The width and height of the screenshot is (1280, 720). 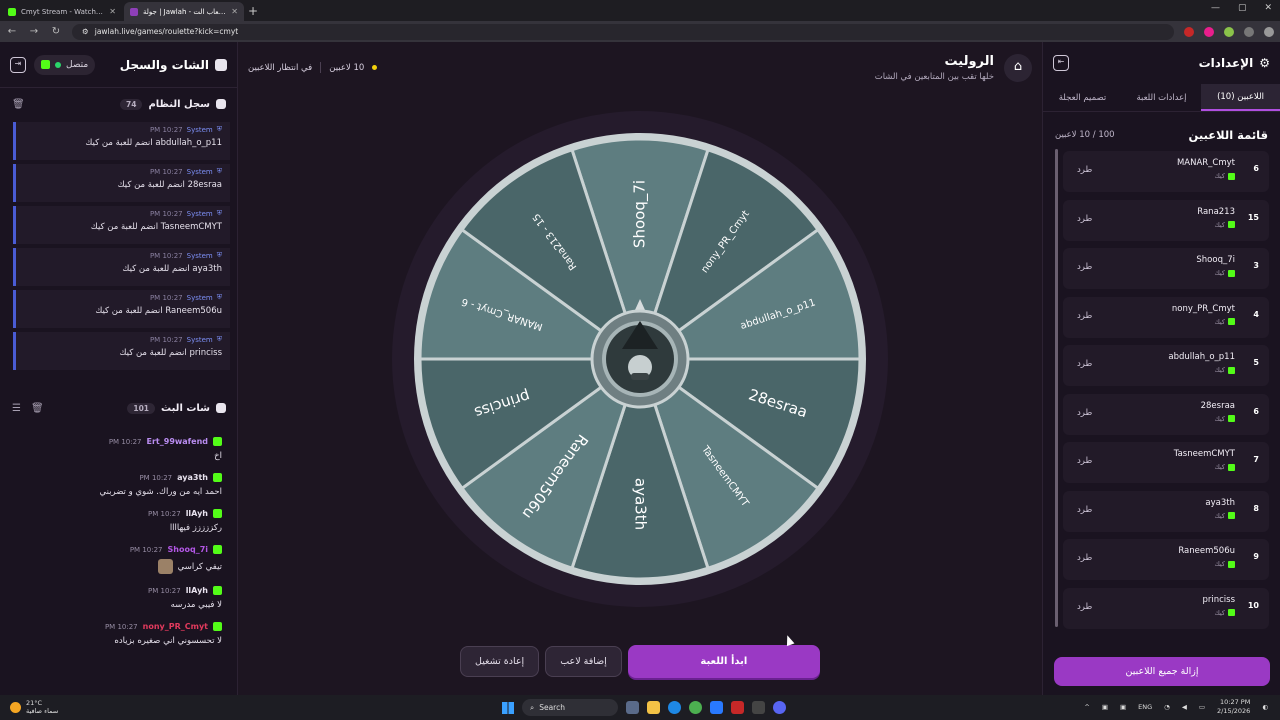 What do you see at coordinates (313, 67) in the screenshot?
I see `players-status: 10 لاعبين في انتظار اللاعبين` at bounding box center [313, 67].